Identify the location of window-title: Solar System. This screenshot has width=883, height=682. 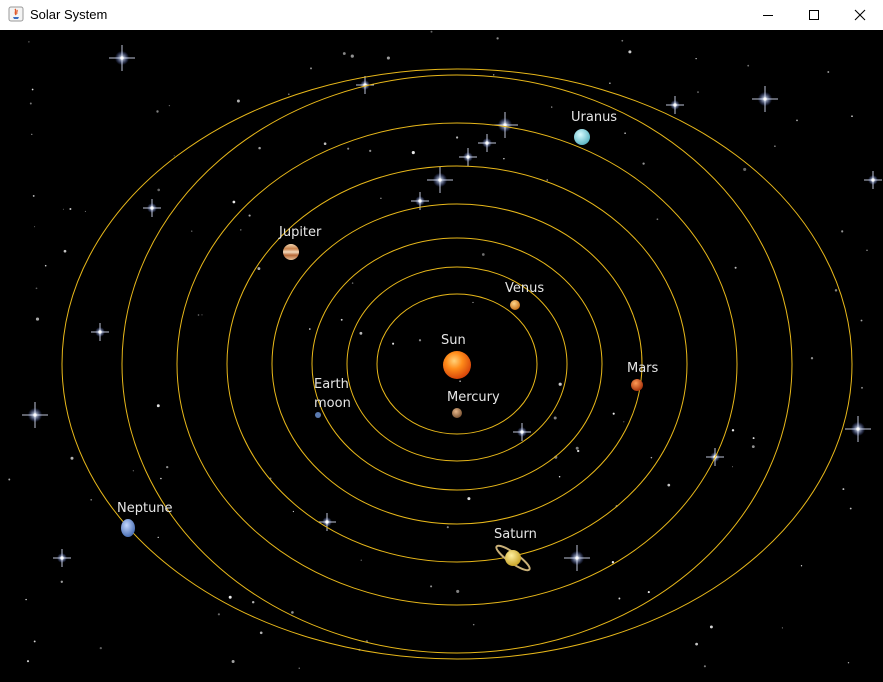
(69, 14).